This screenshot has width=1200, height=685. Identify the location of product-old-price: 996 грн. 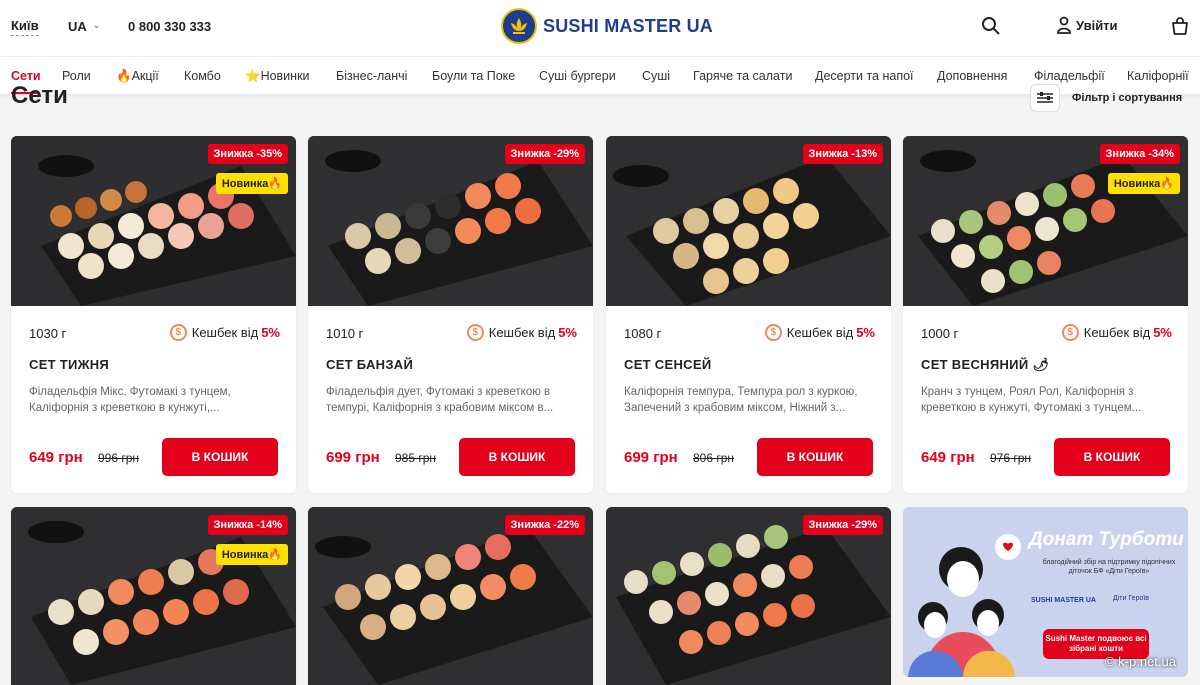
(119, 458).